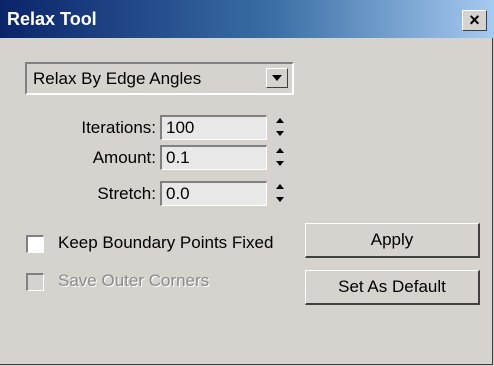 This screenshot has width=494, height=366. What do you see at coordinates (213, 193) in the screenshot?
I see `stretch-input: 0.0` at bounding box center [213, 193].